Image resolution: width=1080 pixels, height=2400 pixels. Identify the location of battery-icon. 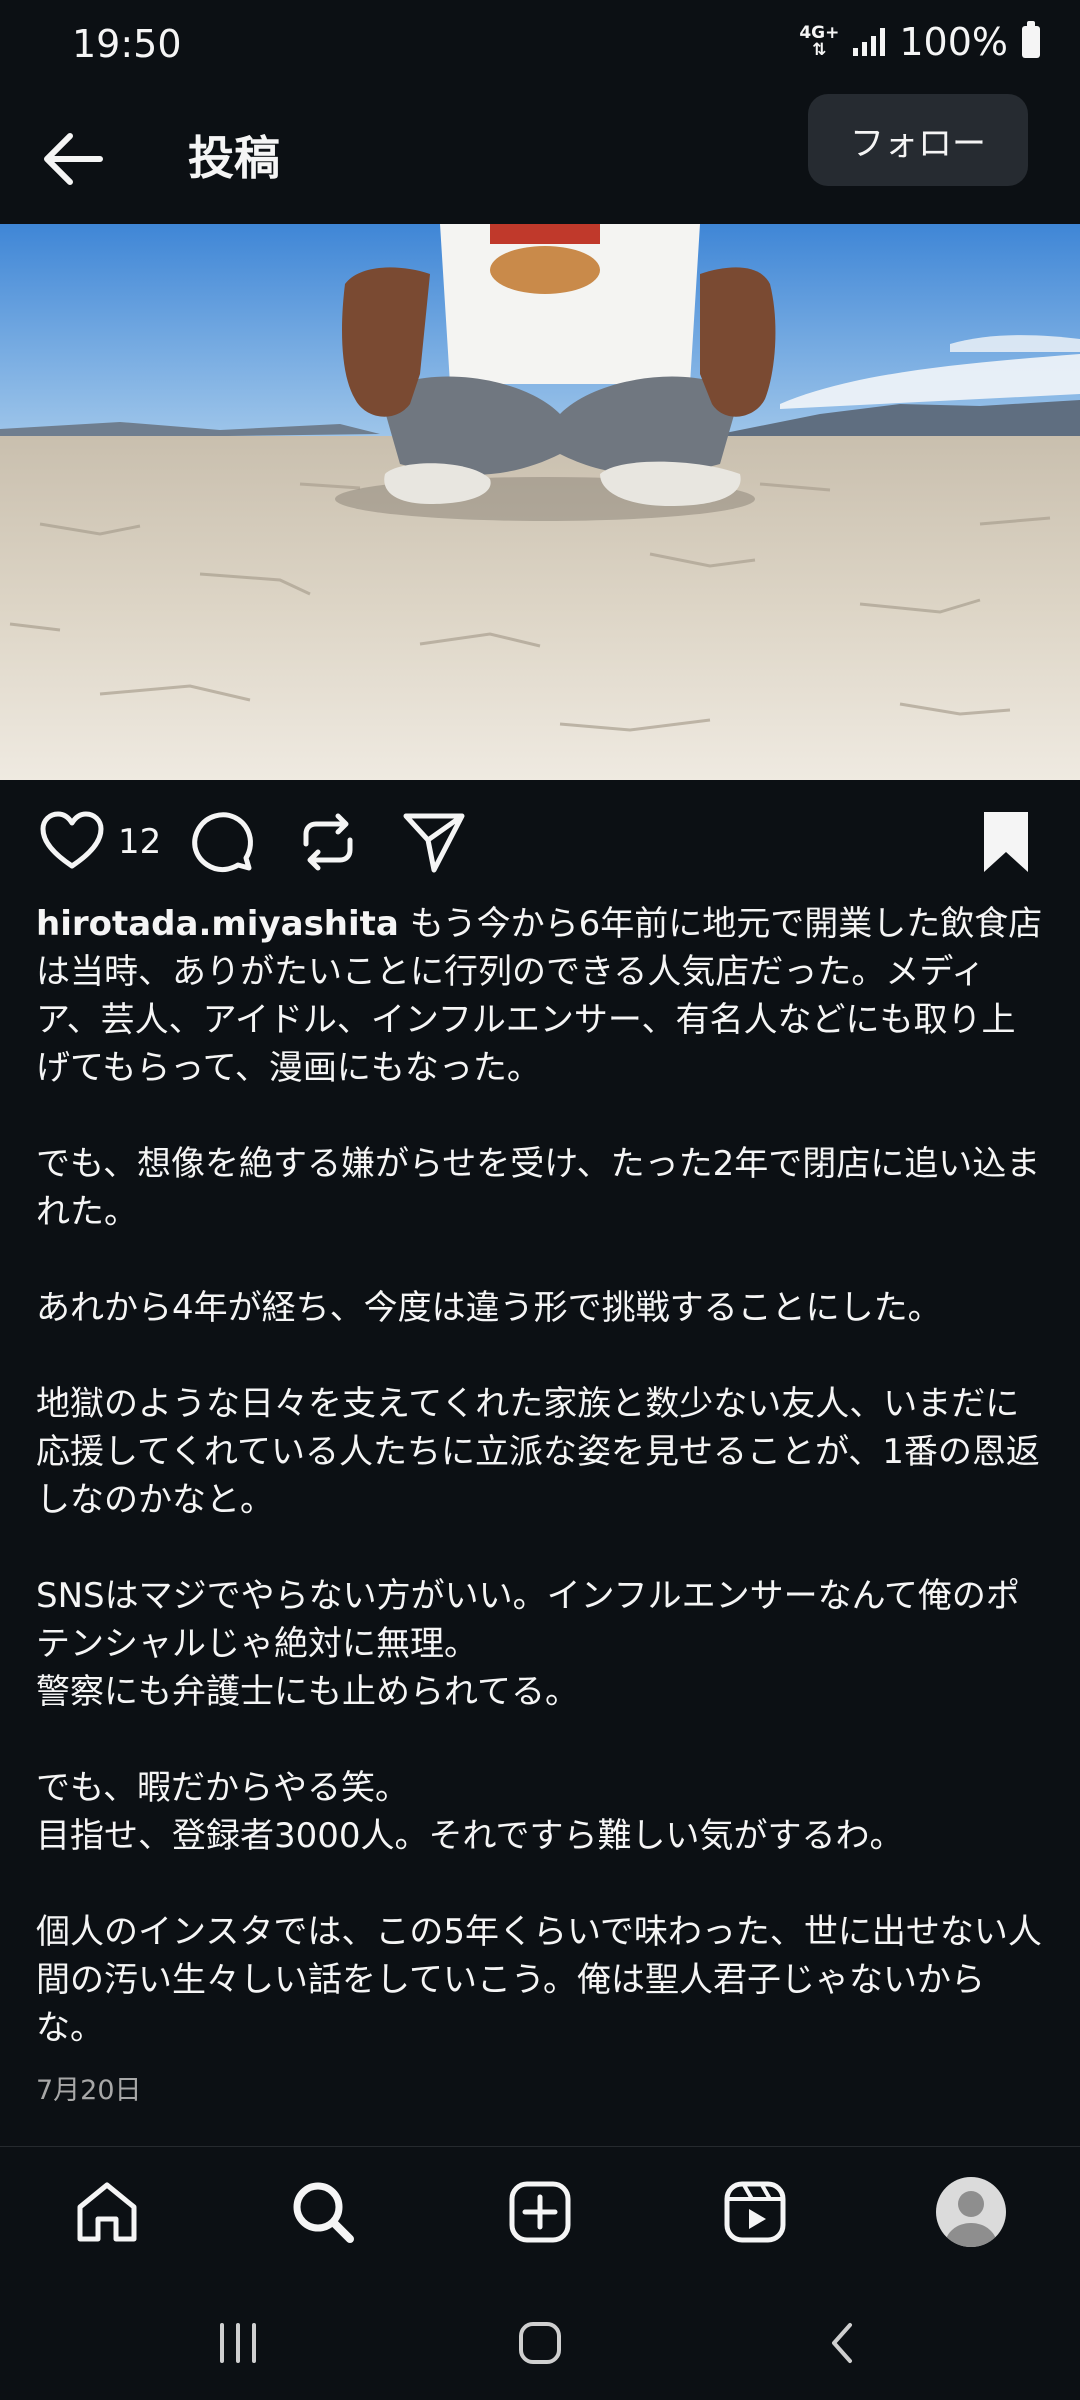
(1031, 39).